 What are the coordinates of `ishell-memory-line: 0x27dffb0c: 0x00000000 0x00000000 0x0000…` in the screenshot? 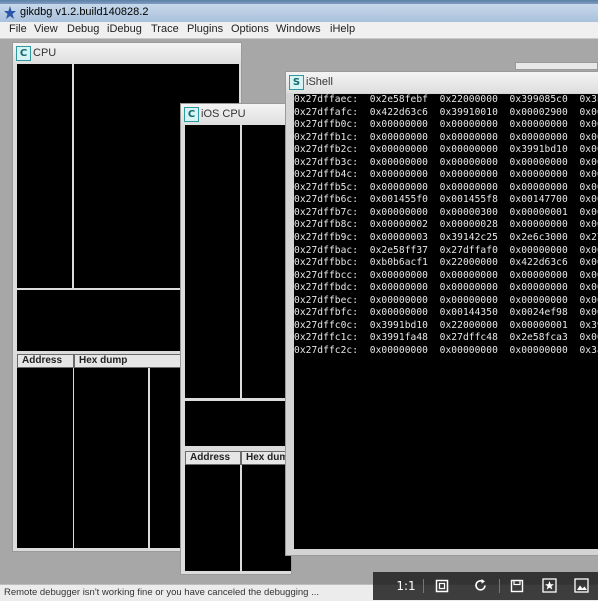 It's located at (446, 125).